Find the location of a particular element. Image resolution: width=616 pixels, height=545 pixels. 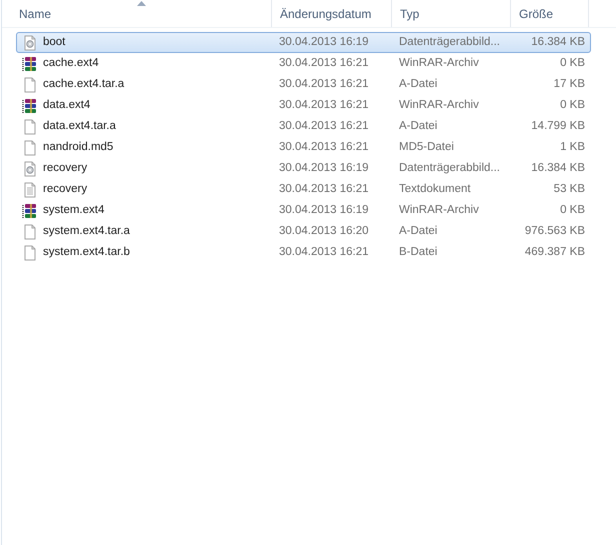

file-size: 14.799 KB is located at coordinates (558, 126).